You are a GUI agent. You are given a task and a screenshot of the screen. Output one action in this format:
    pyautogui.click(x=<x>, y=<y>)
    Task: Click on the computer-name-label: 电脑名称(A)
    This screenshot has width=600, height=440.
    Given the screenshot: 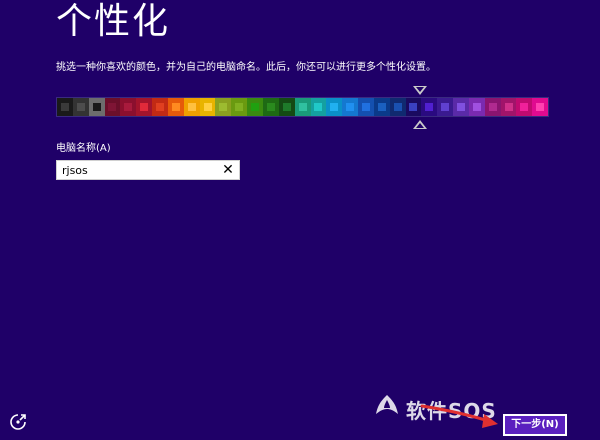 What is the action you would take?
    pyautogui.click(x=83, y=148)
    